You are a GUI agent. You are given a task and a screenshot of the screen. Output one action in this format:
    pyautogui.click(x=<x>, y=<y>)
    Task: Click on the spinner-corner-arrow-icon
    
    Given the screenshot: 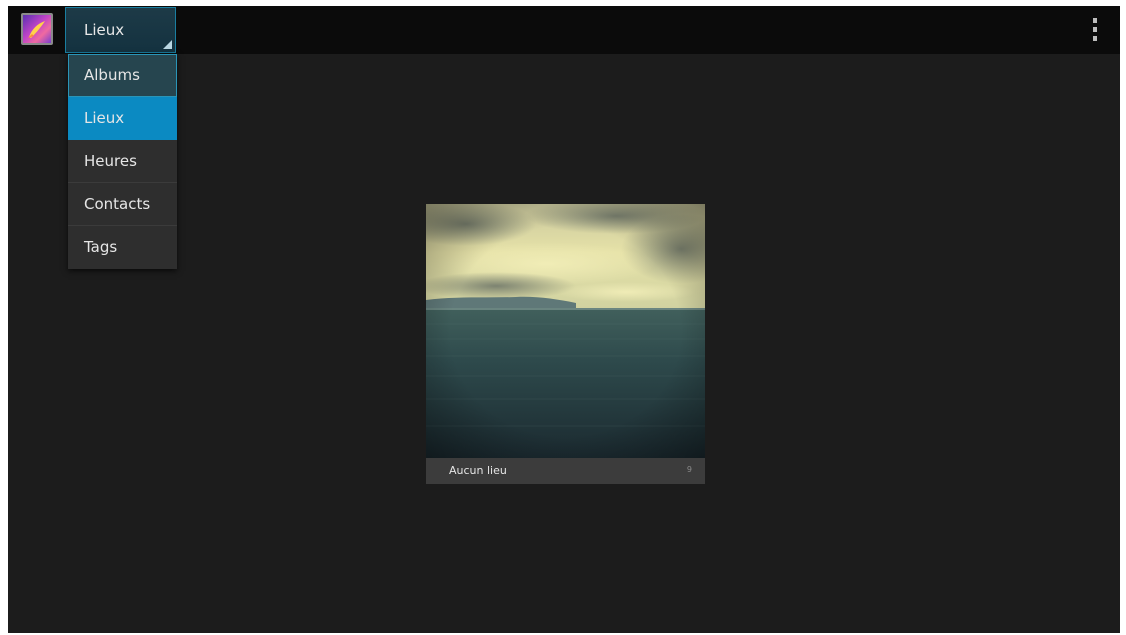 What is the action you would take?
    pyautogui.click(x=167, y=44)
    